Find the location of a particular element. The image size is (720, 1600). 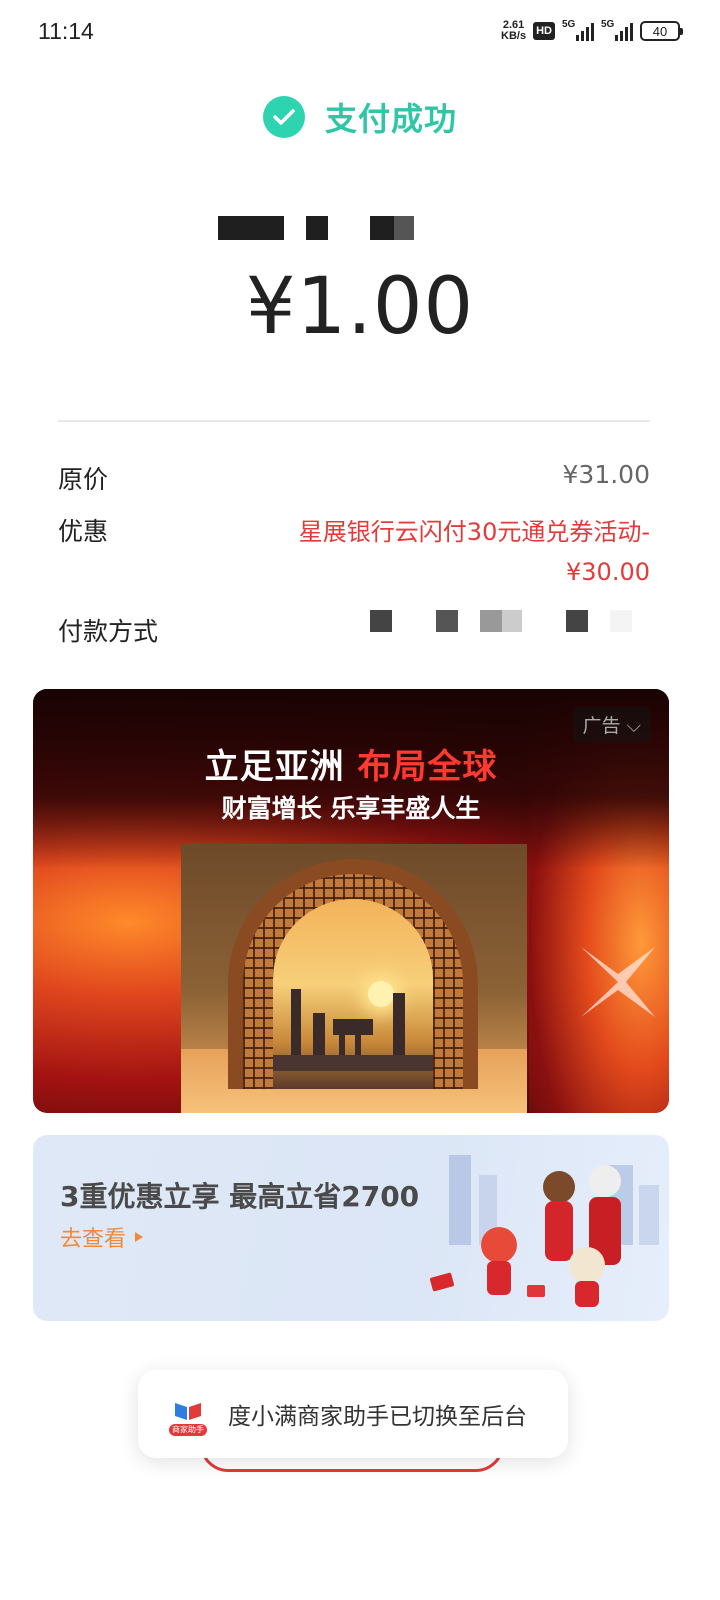

signal-sim2-icon: 5G is located at coordinates (617, 30).